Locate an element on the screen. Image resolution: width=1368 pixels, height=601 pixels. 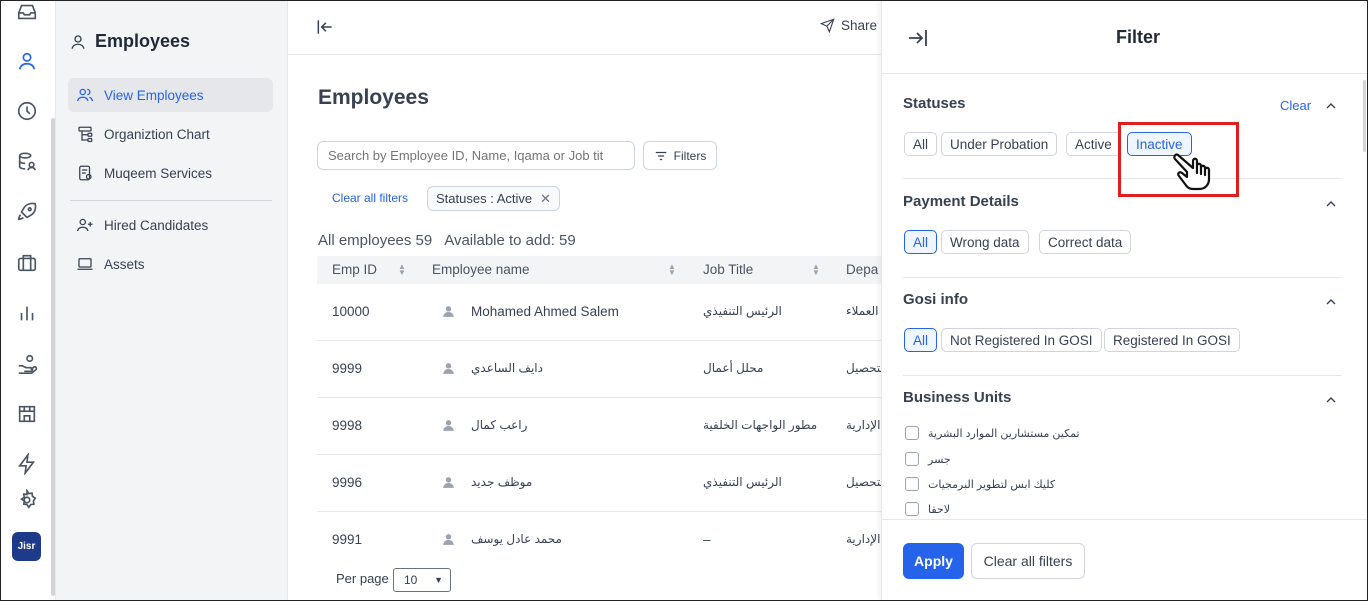
status-option-all: All is located at coordinates (921, 144).